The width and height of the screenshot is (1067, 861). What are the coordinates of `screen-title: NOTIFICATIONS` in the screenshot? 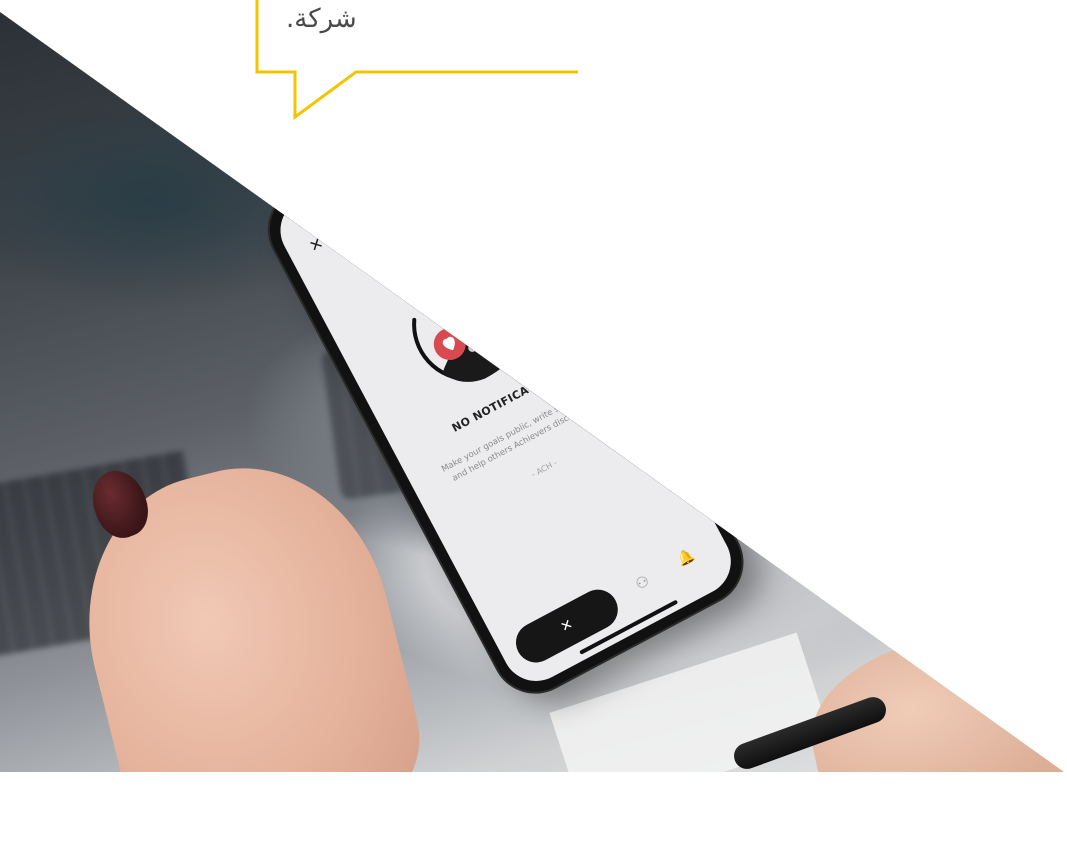 It's located at (401, 199).